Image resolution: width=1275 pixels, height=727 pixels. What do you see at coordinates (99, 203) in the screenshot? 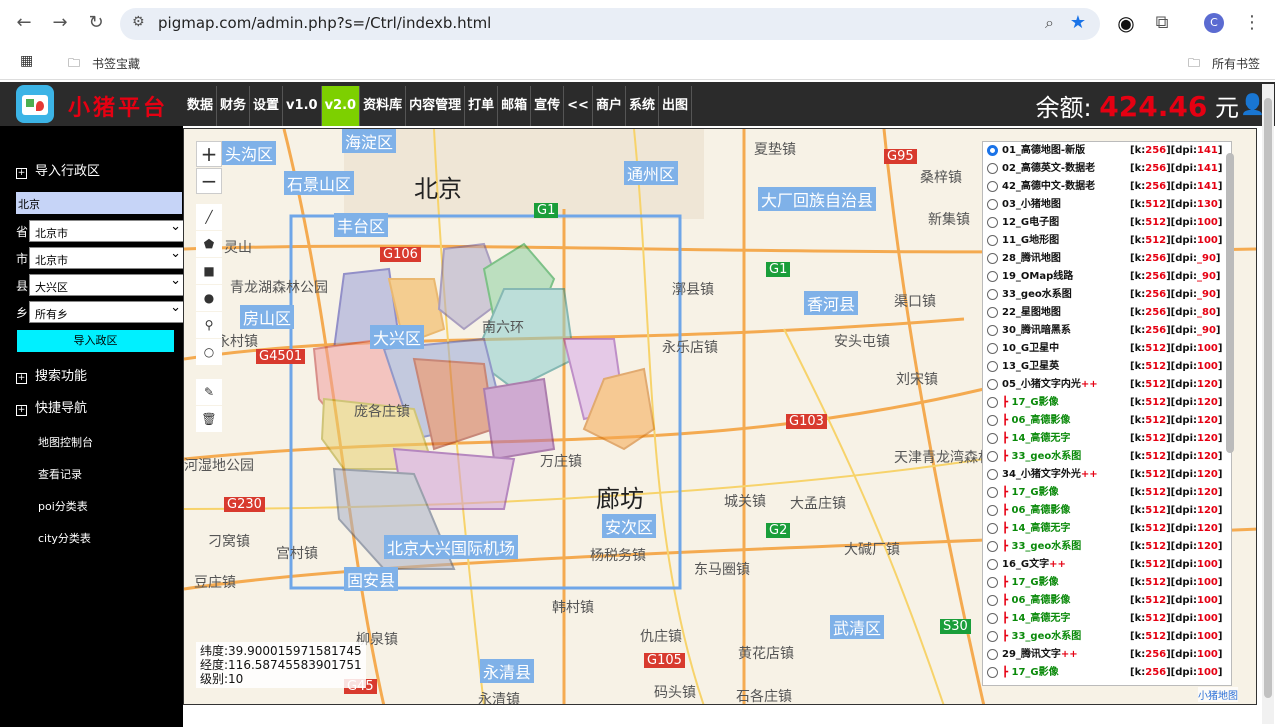
I see `city-input: 北京` at bounding box center [99, 203].